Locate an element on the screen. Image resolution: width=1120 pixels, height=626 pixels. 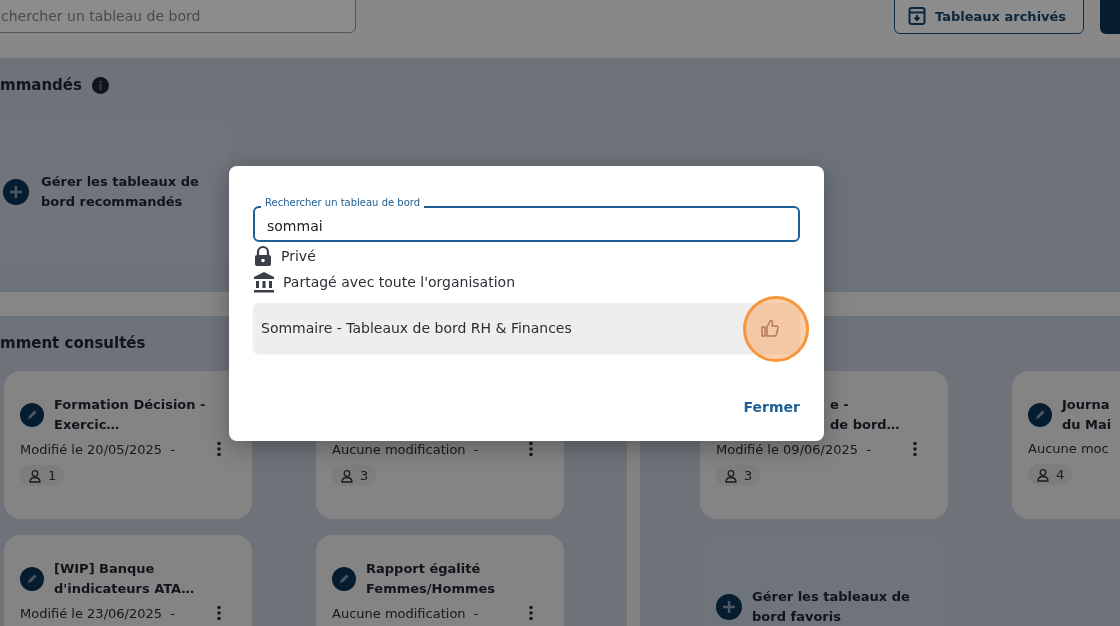
users-count-chip: 4 is located at coordinates (1050, 474).